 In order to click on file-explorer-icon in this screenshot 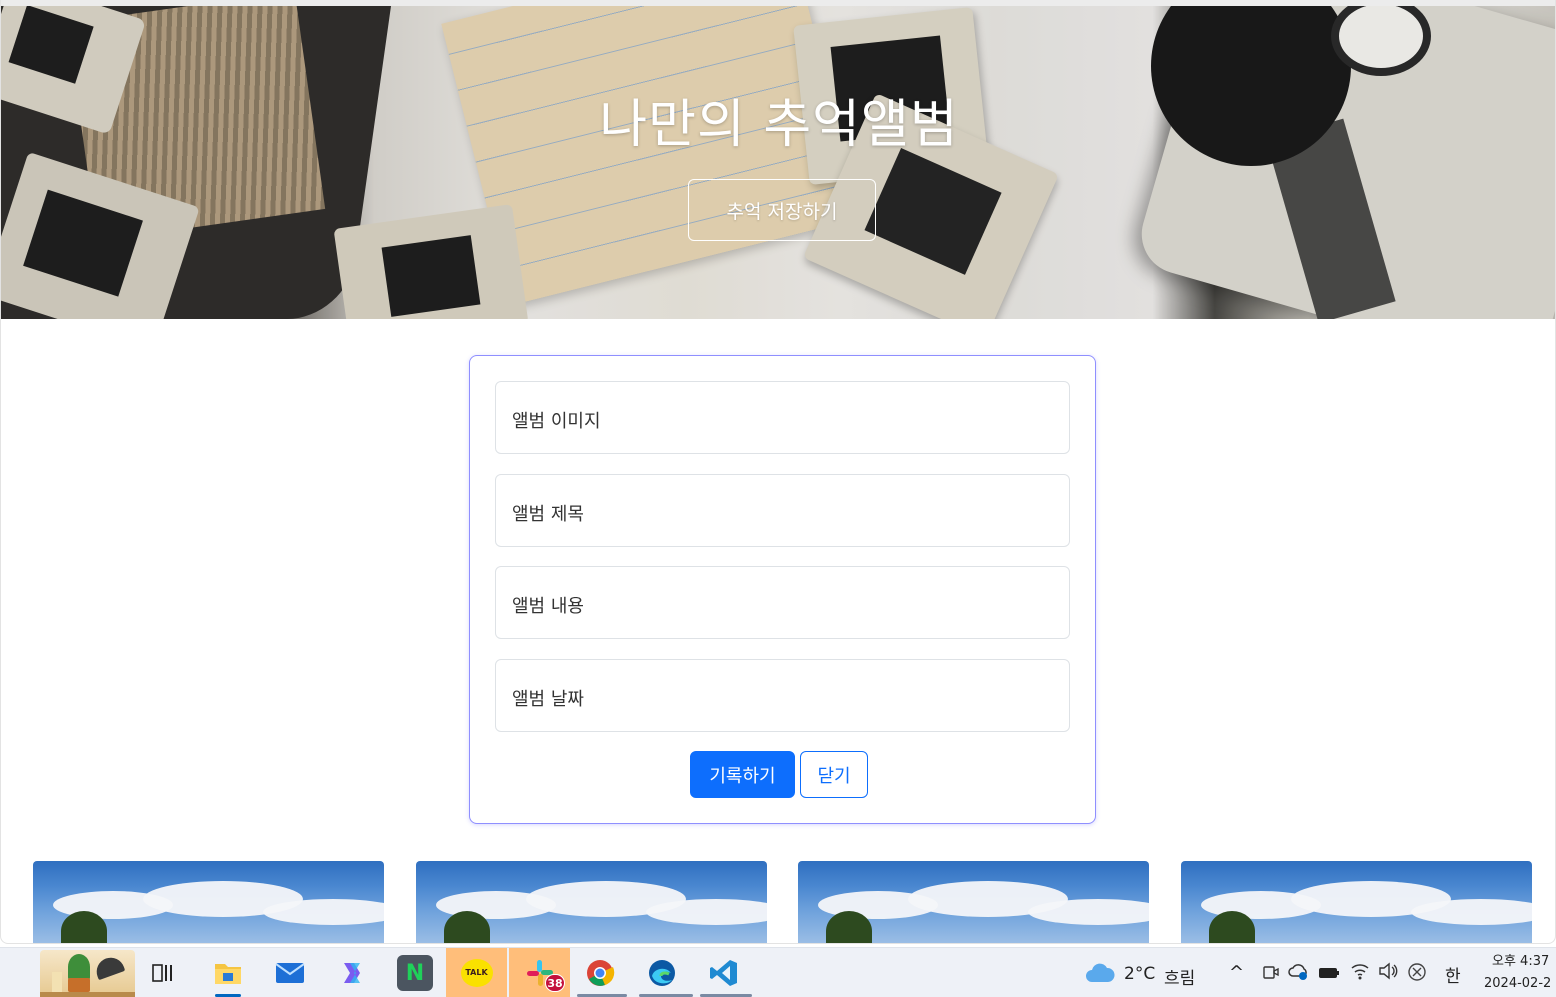, I will do `click(228, 973)`.